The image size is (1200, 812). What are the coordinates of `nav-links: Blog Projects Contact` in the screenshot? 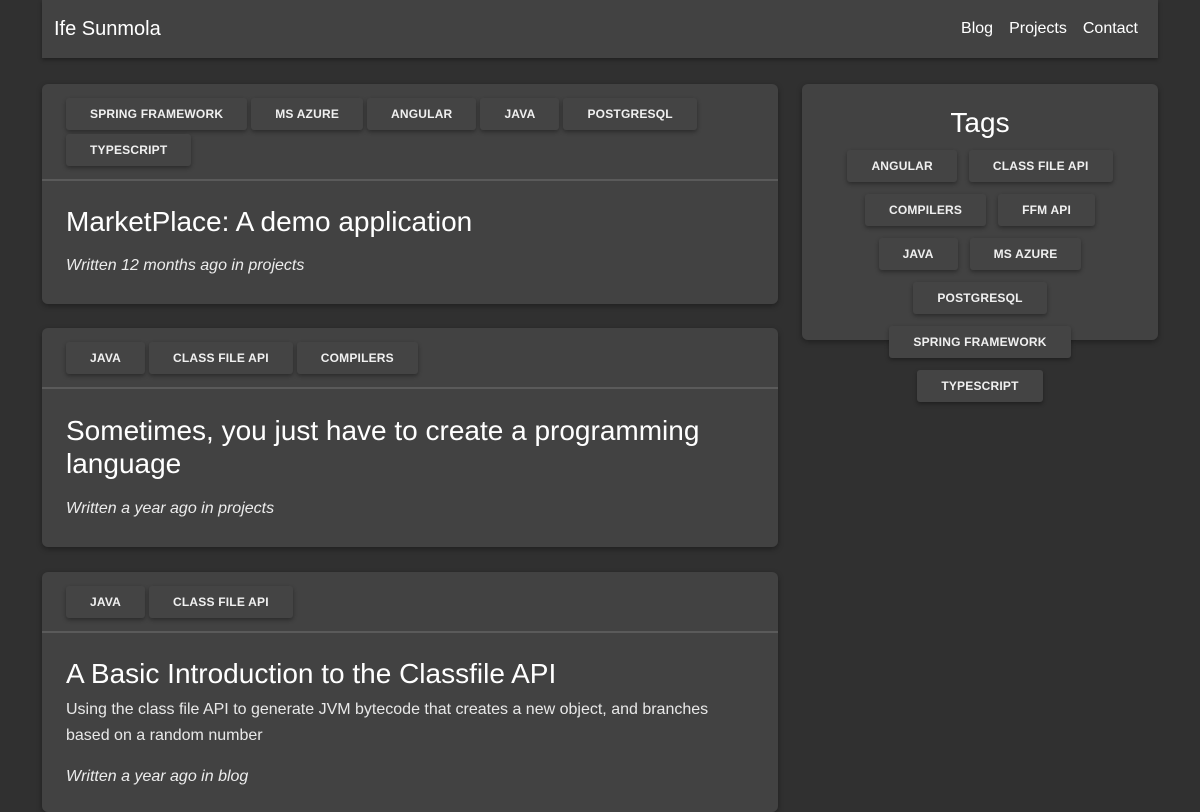 It's located at (1041, 29).